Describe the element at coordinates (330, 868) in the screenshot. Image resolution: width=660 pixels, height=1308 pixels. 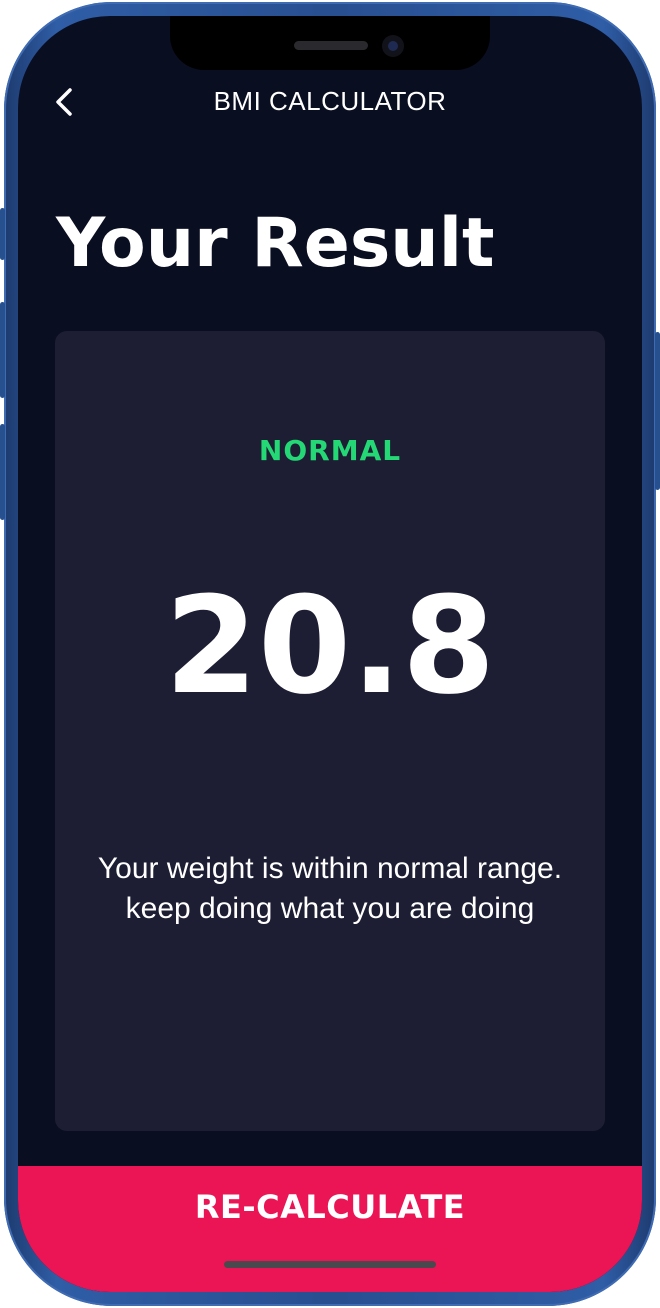
I see `result-message-line-1: Your weight is within normal range.` at that location.